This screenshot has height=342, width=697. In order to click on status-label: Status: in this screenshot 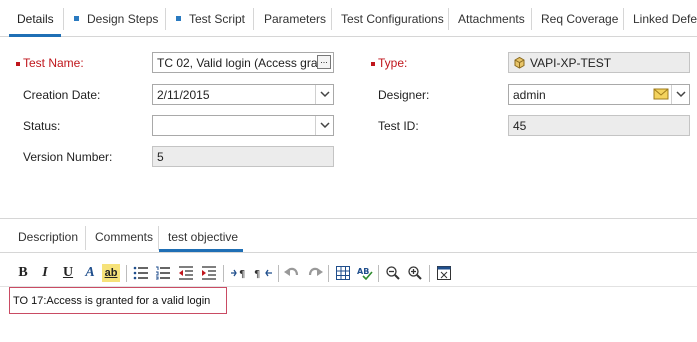, I will do `click(42, 126)`.